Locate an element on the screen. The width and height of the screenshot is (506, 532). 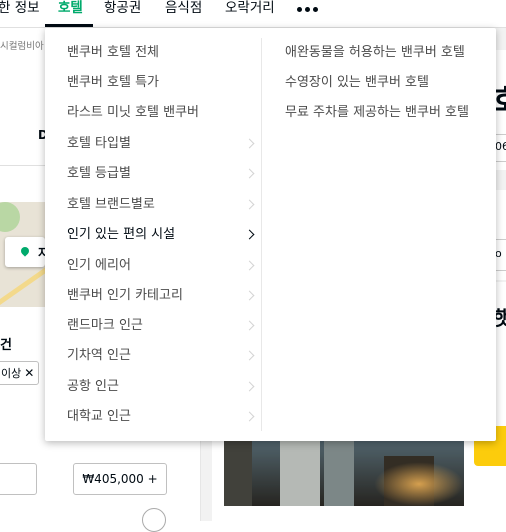
map-pin-icon is located at coordinates (25, 251).